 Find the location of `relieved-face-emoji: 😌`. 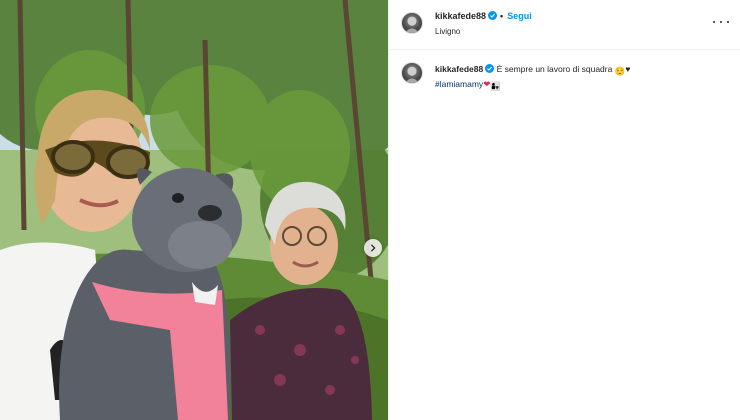

relieved-face-emoji: 😌 is located at coordinates (620, 71).